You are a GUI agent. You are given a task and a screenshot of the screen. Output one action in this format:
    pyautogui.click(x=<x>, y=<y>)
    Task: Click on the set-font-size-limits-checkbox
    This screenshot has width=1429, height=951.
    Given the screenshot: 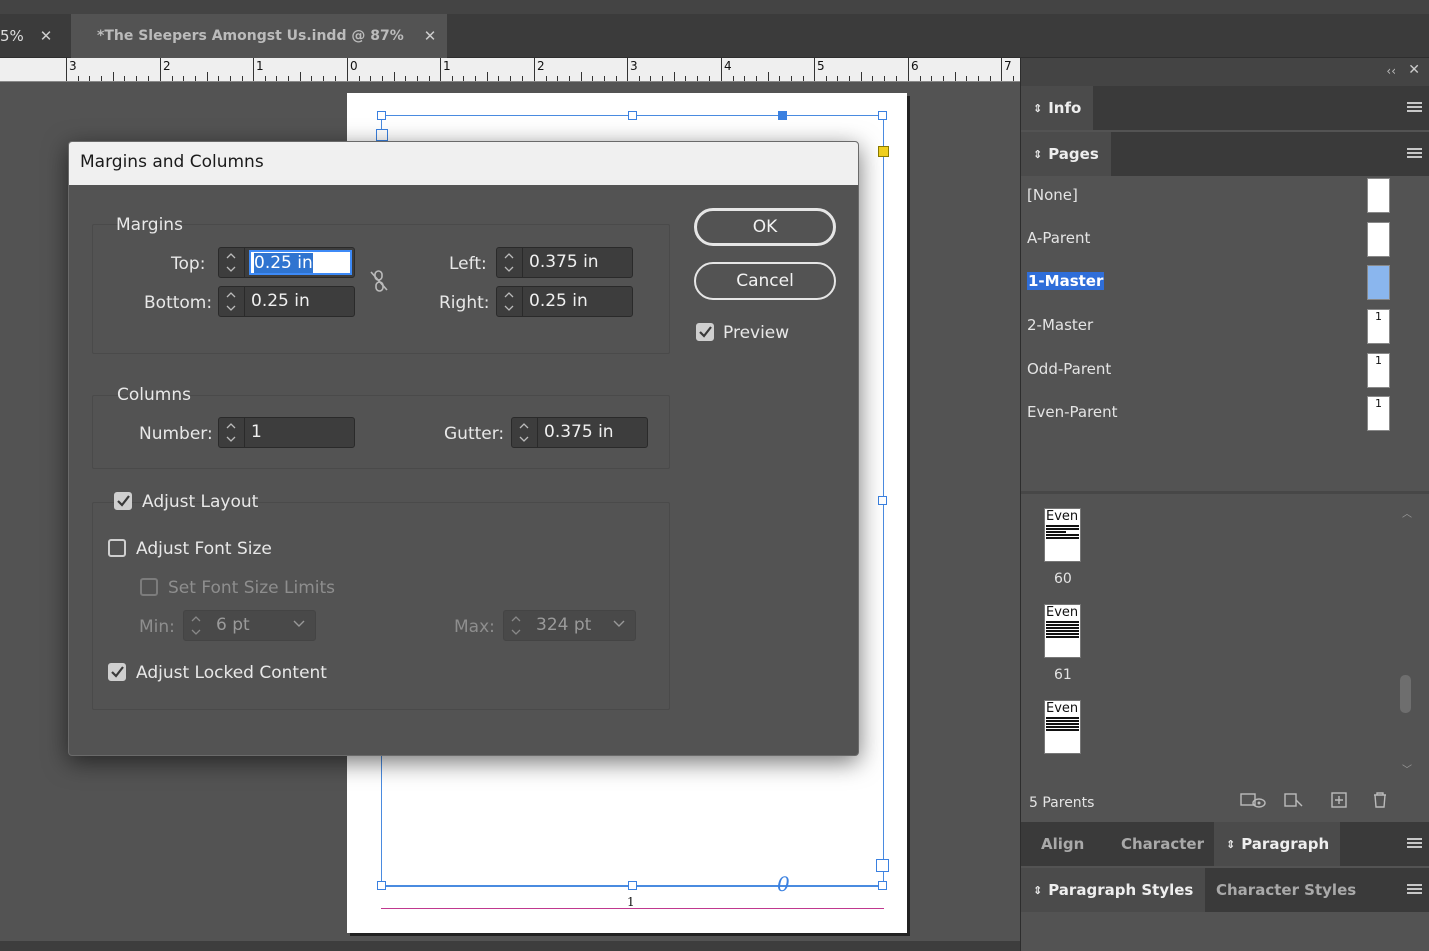 What is the action you would take?
    pyautogui.click(x=149, y=587)
    